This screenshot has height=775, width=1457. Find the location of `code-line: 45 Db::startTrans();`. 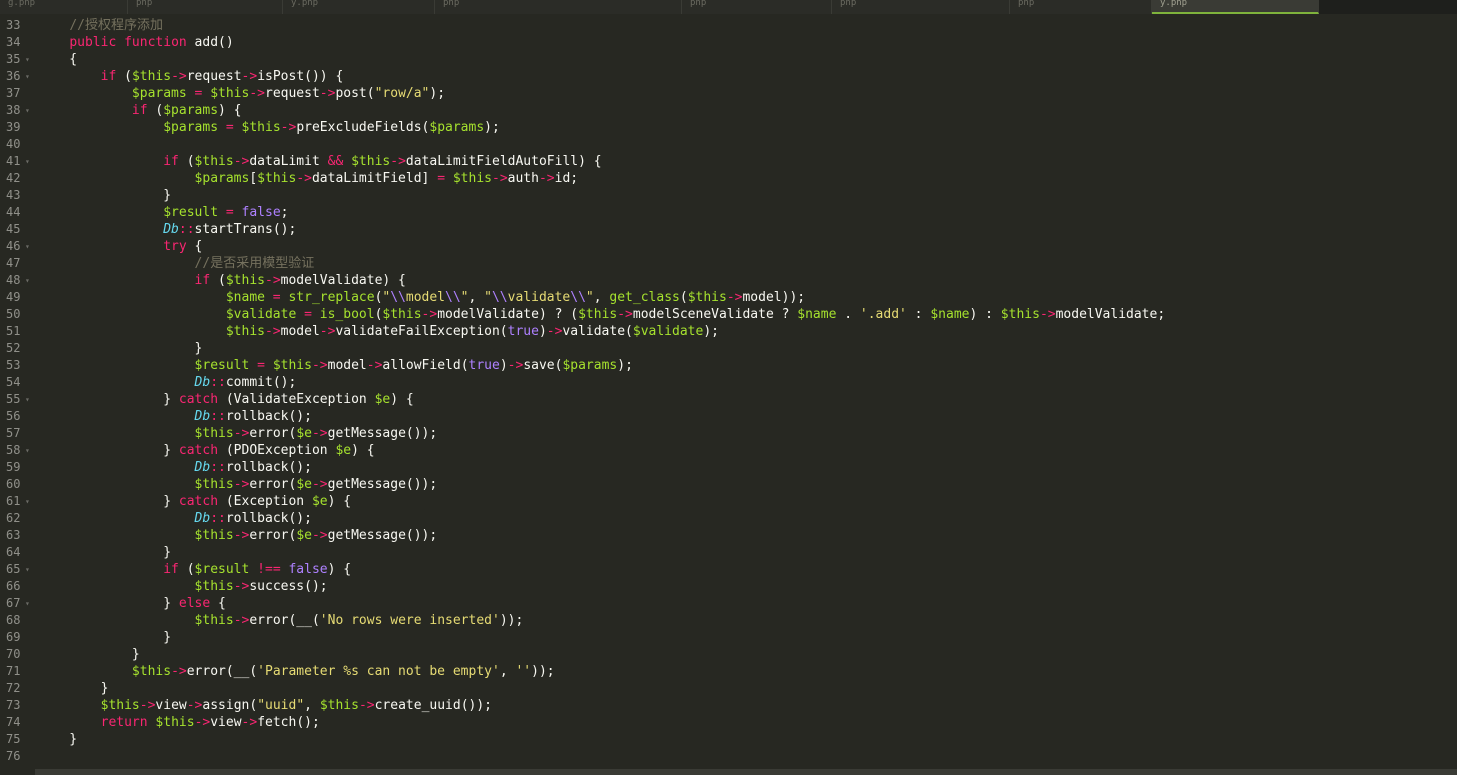

code-line: 45 Db::startTrans(); is located at coordinates (728, 229).